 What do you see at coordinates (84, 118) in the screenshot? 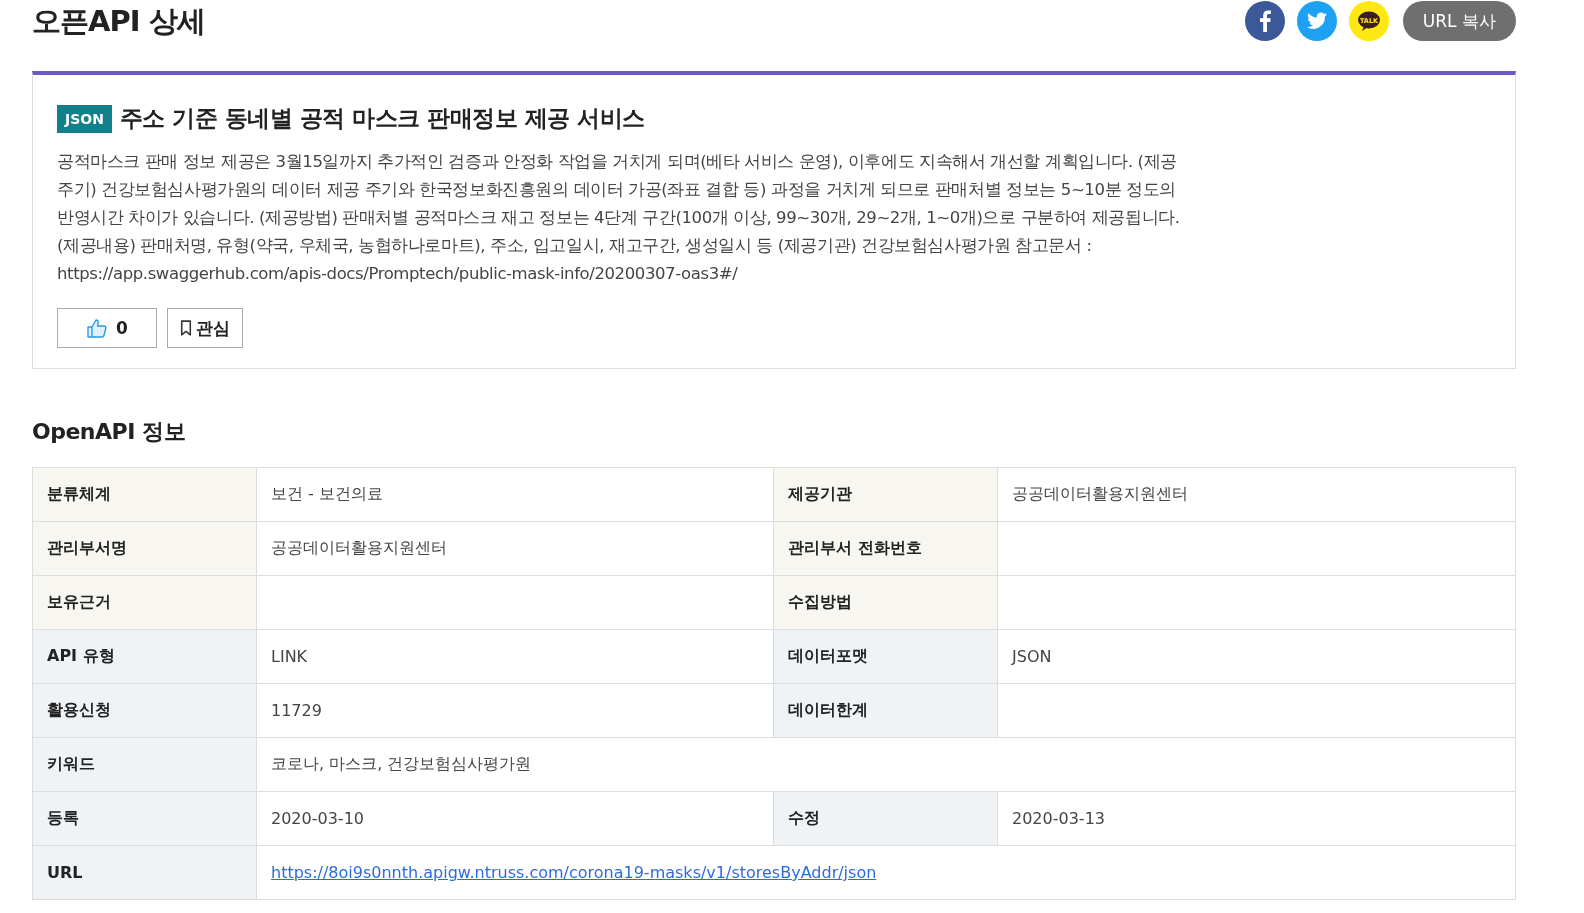
I see `format-badge: JSON` at bounding box center [84, 118].